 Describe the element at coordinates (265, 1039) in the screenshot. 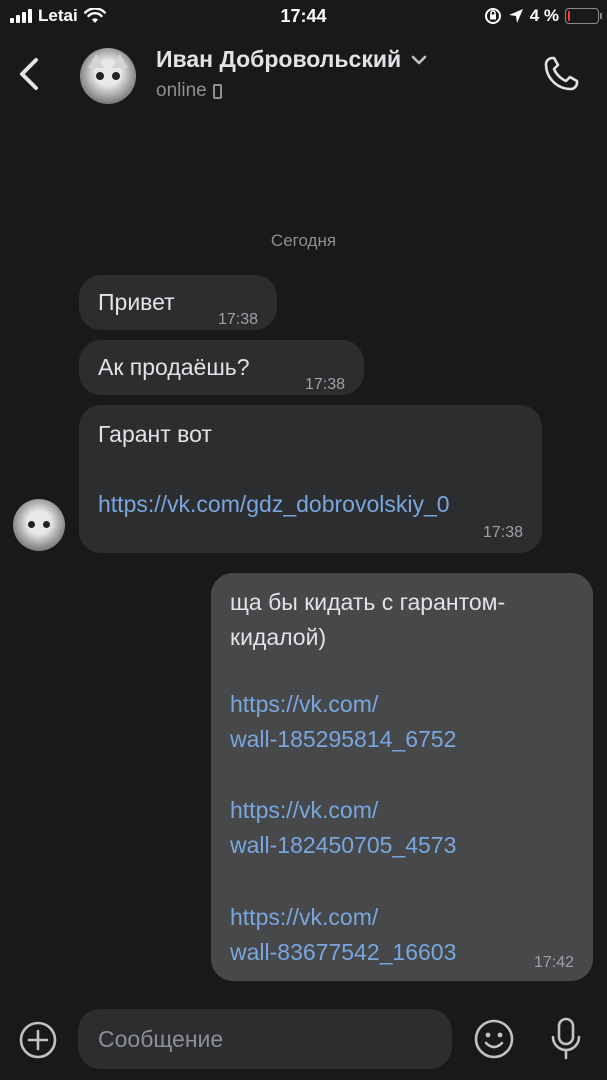

I see `message-input: Сообщение` at that location.